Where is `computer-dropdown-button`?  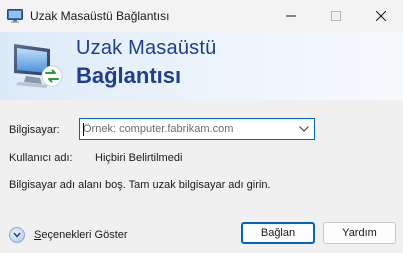
computer-dropdown-button is located at coordinates (304, 129).